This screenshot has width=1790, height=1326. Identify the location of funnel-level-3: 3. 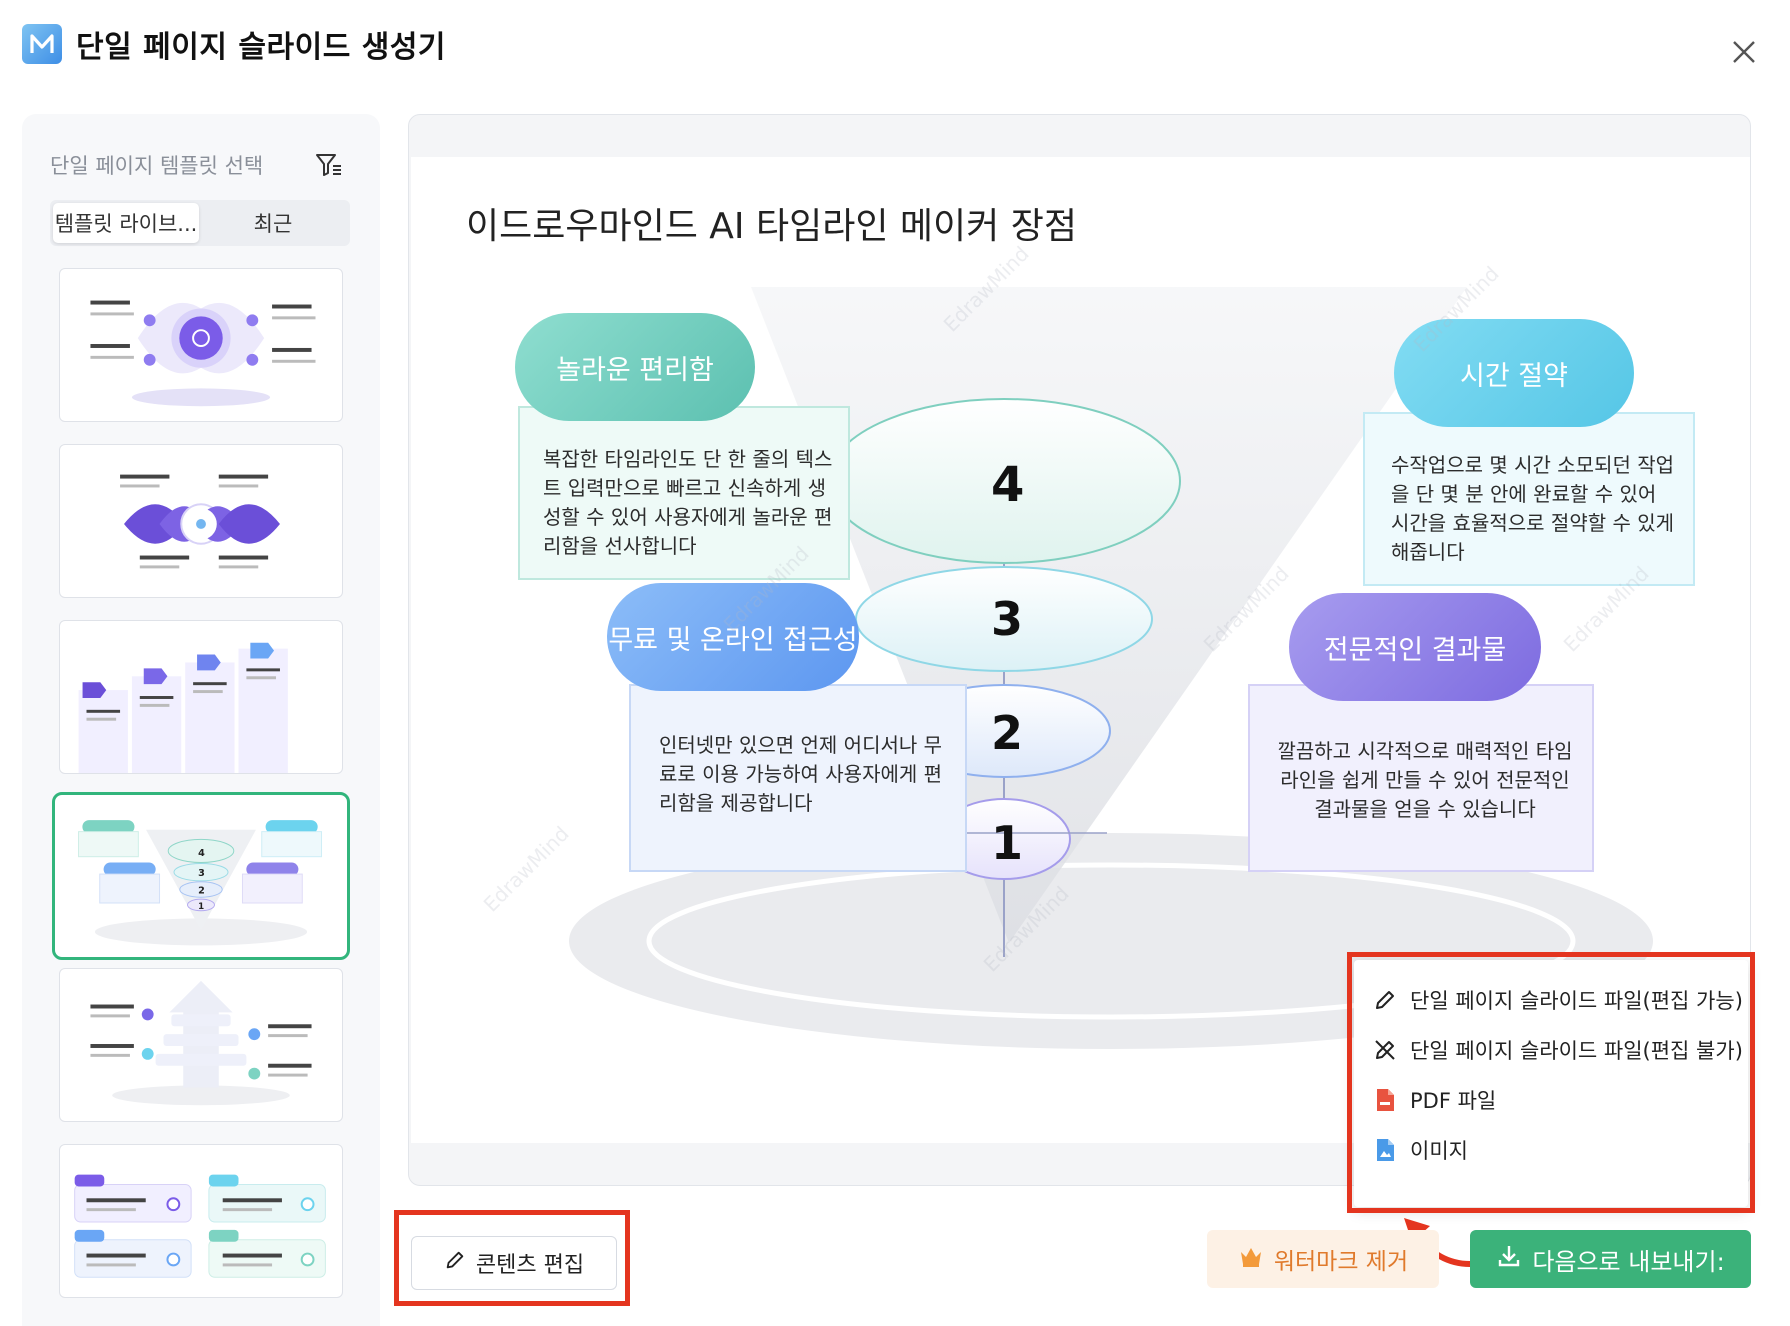
(1007, 619).